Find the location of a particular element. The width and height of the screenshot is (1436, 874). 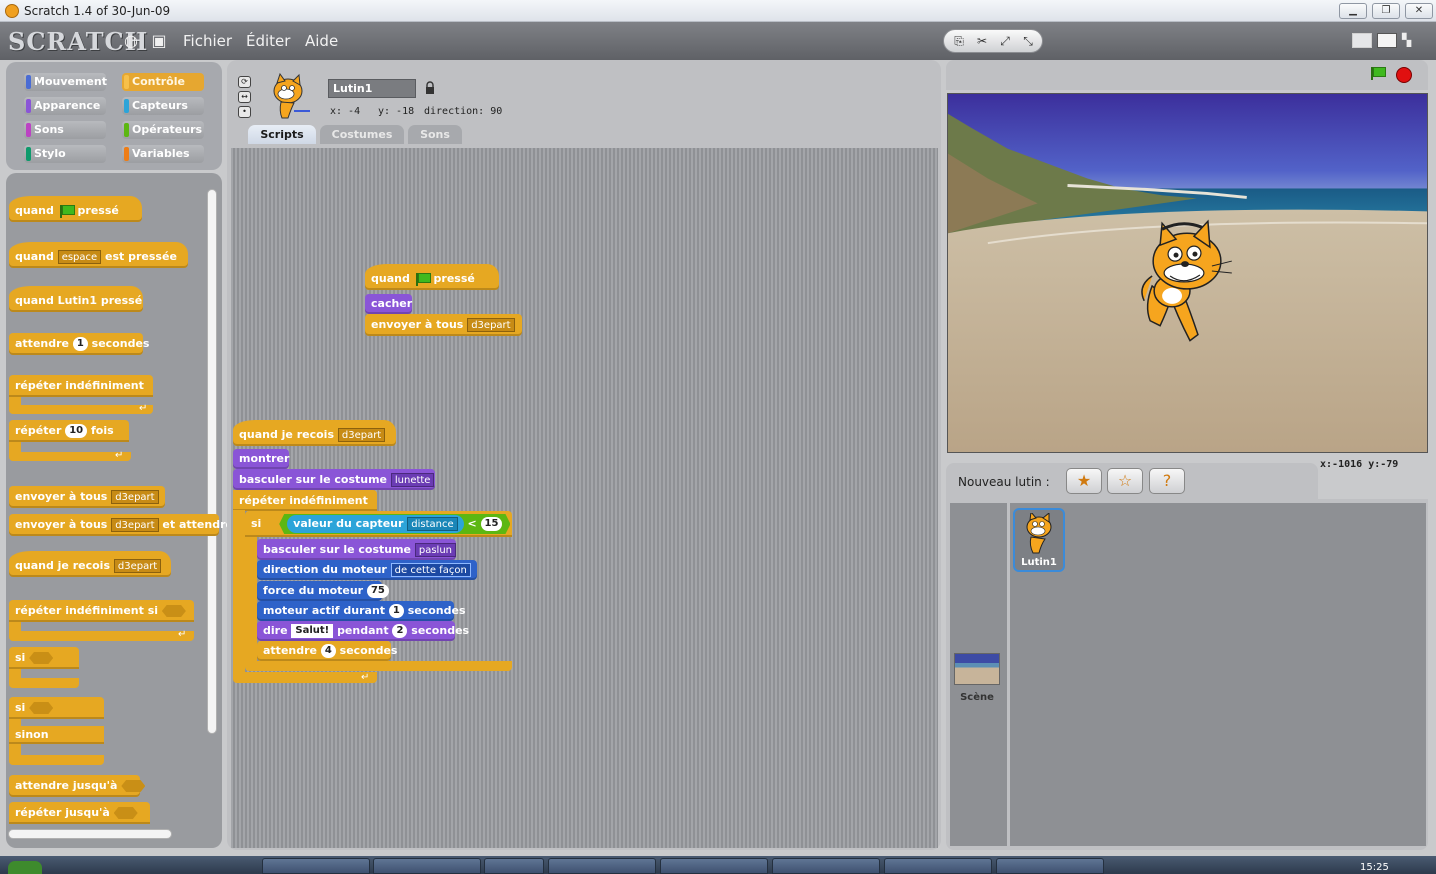

lock-icon is located at coordinates (430, 87).